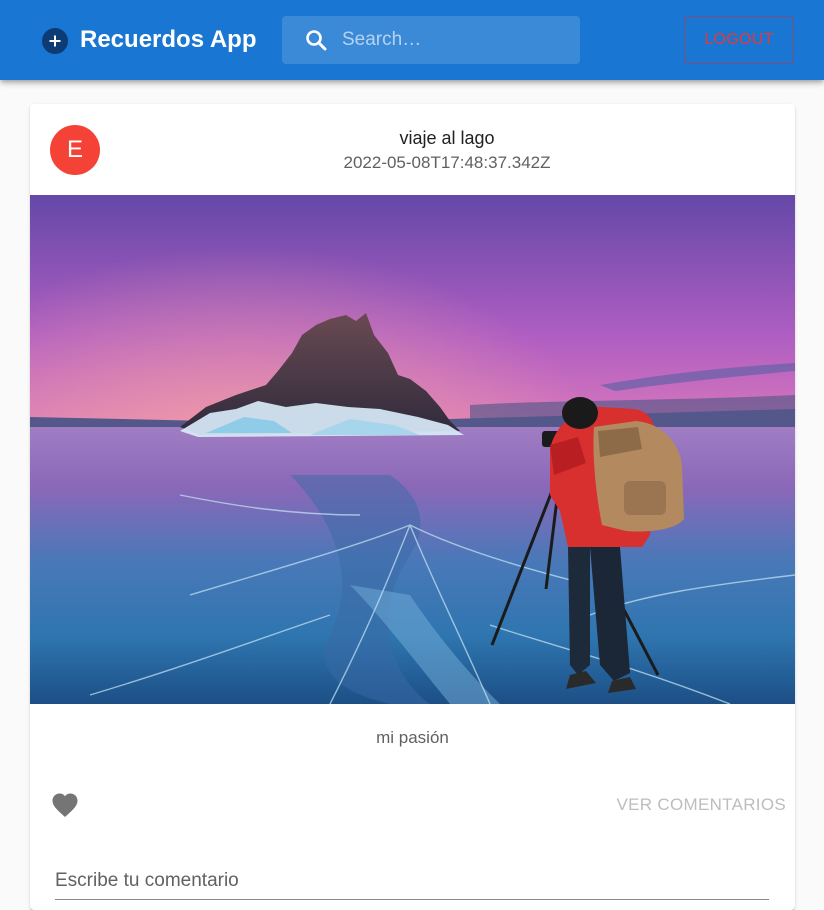 The height and width of the screenshot is (910, 824). What do you see at coordinates (412, 737) in the screenshot?
I see `post-caption: mi pasión` at bounding box center [412, 737].